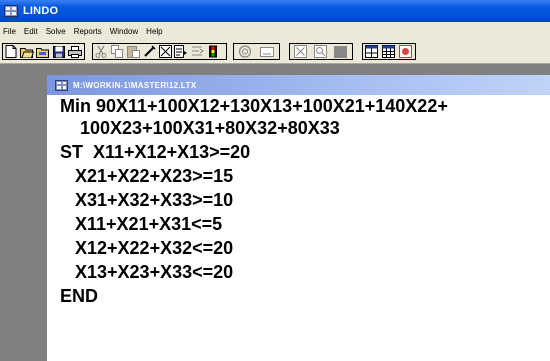 Image resolution: width=550 pixels, height=361 pixels. I want to click on cut-icon, so click(101, 51).